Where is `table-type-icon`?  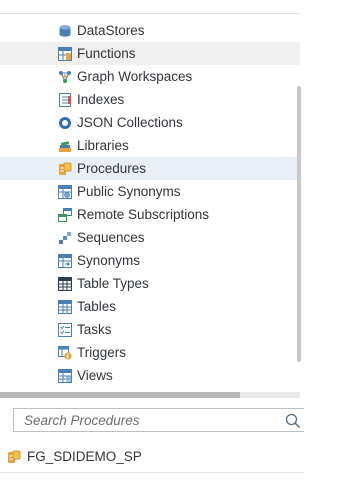
table-type-icon is located at coordinates (65, 283).